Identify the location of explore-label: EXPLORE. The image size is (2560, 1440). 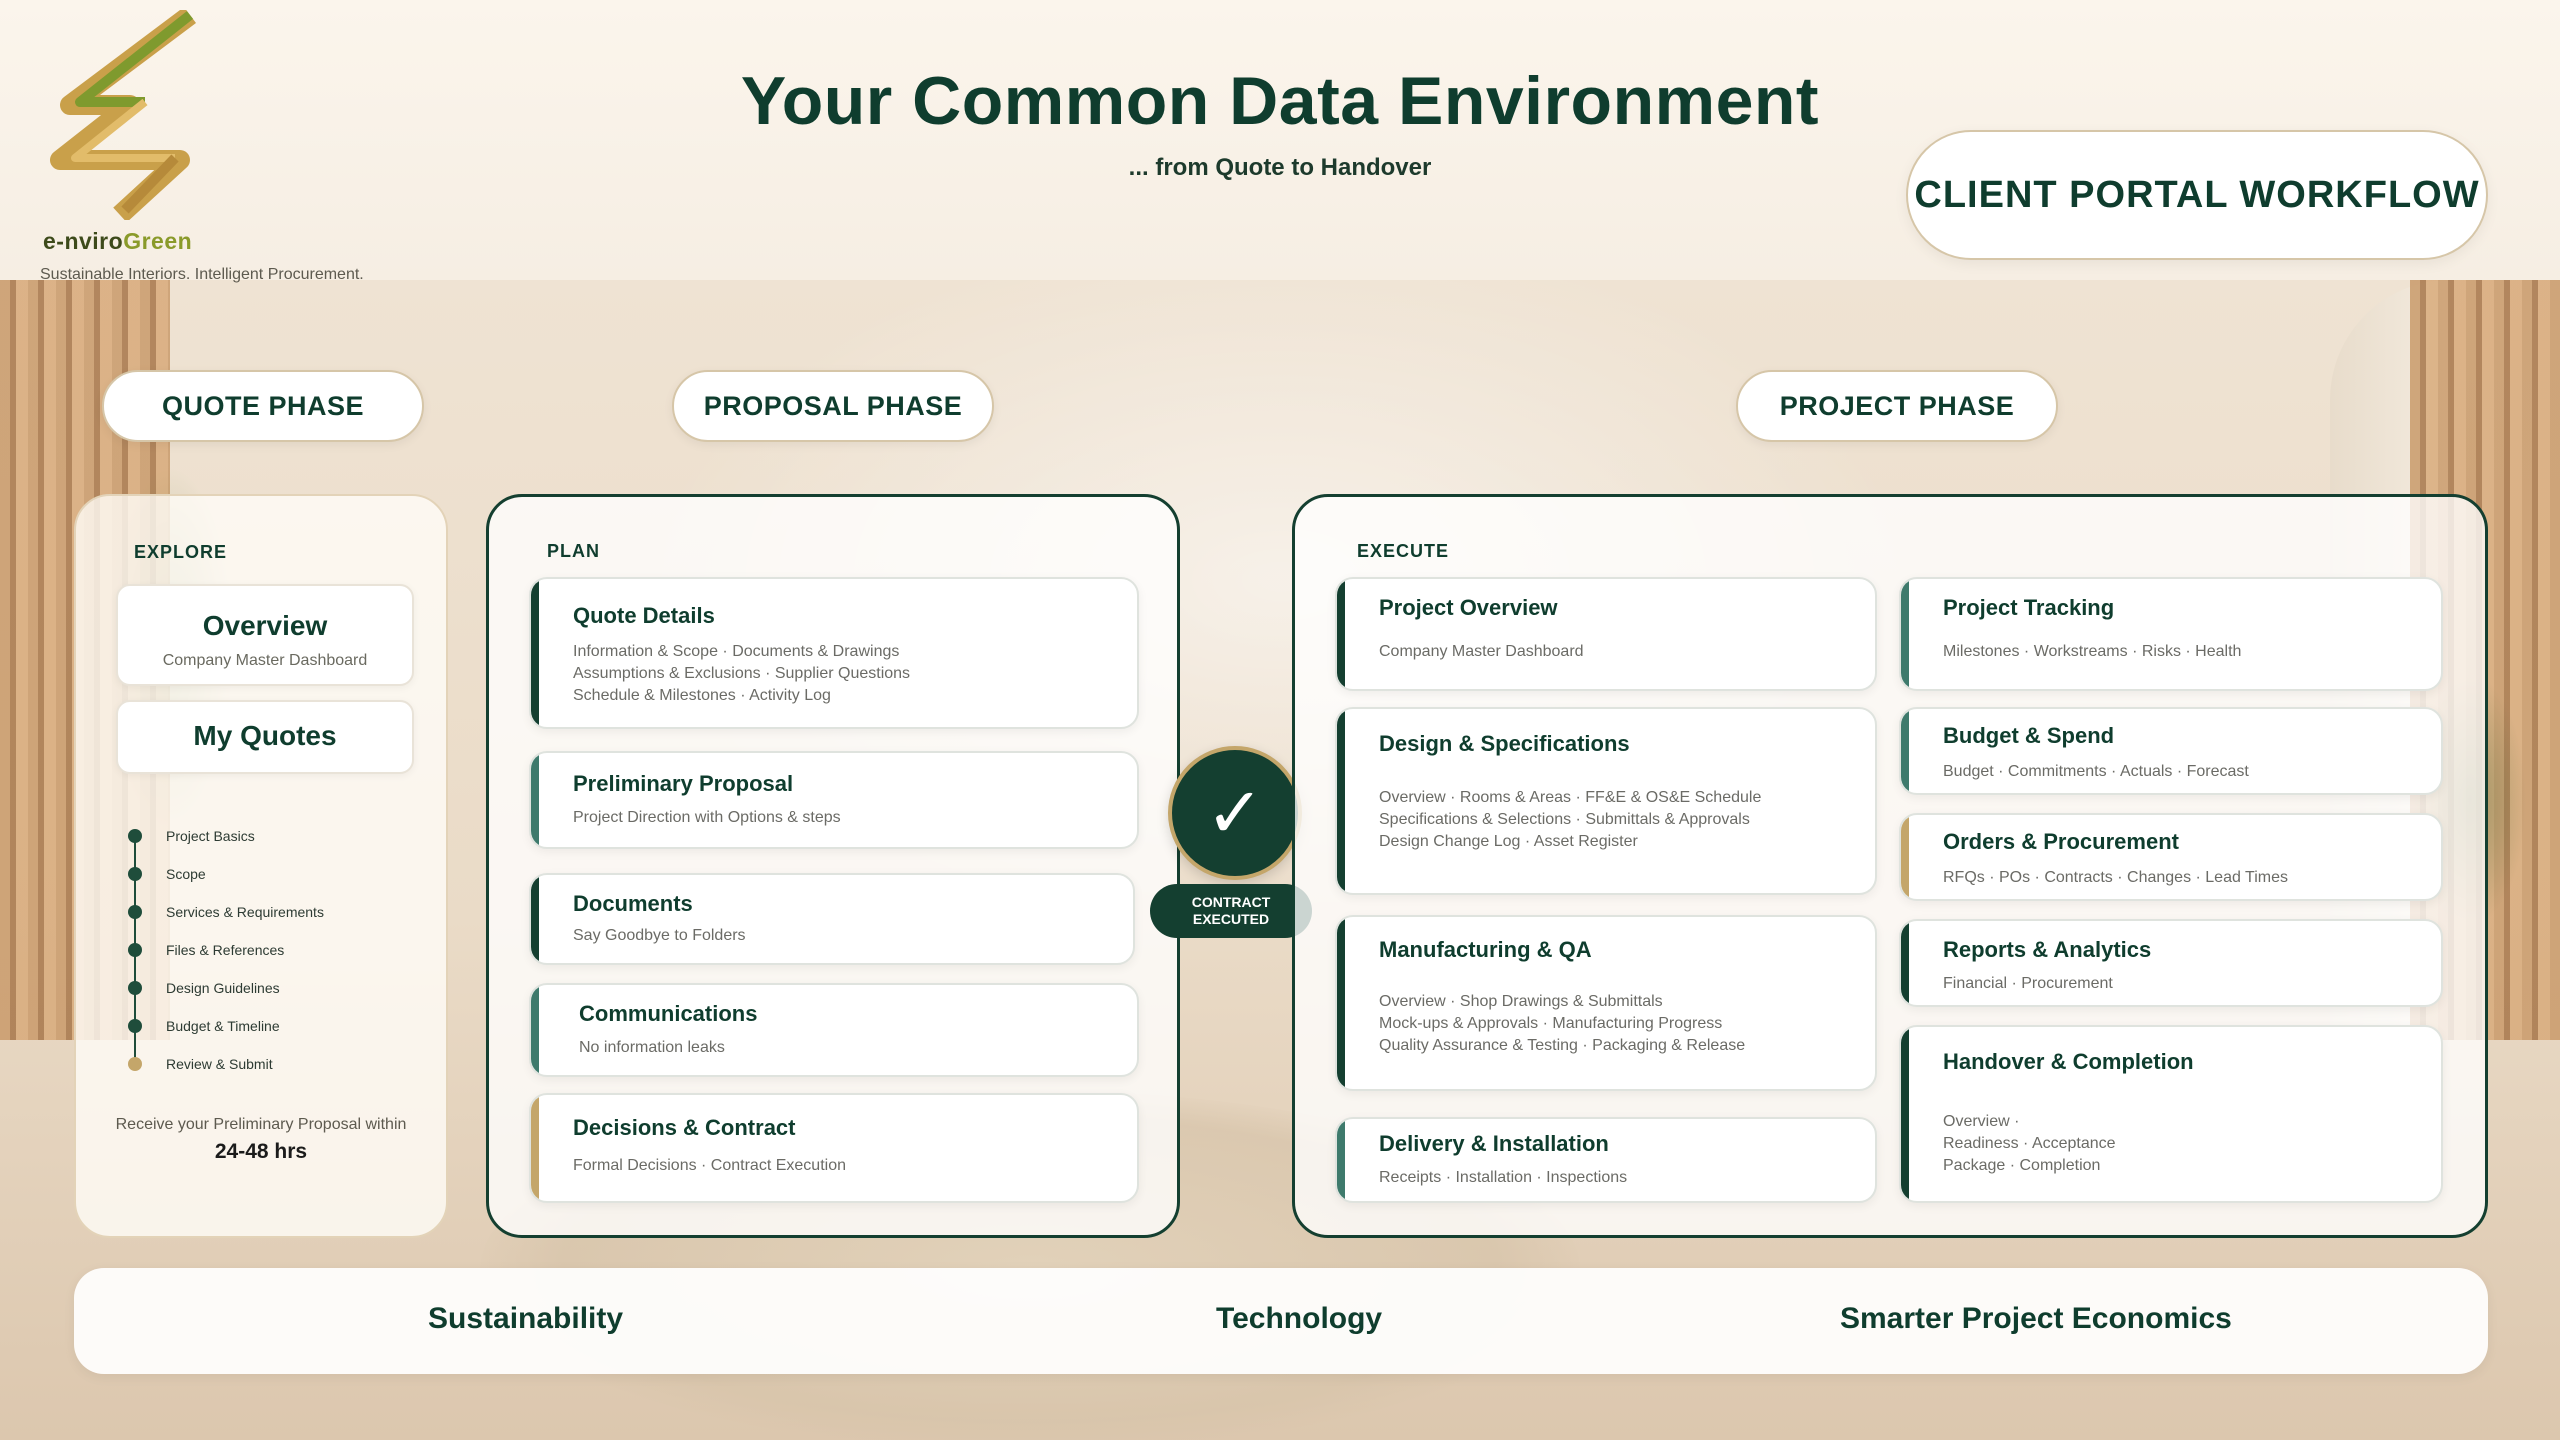
(181, 552).